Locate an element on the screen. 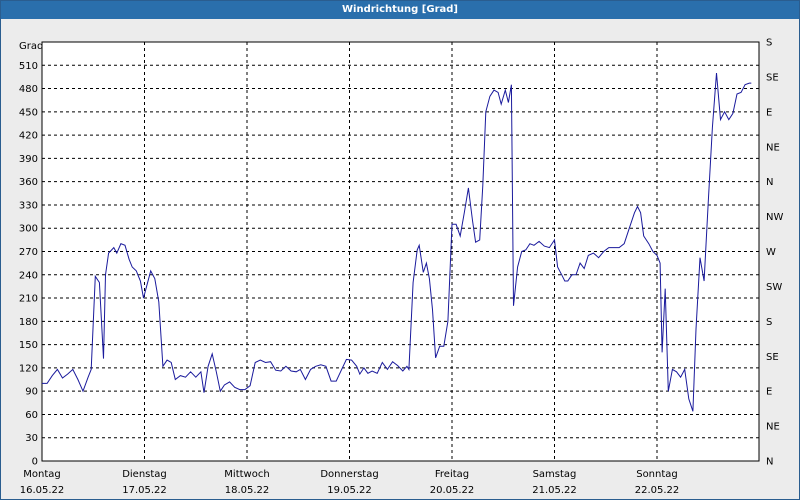  y-tick-label: 90 is located at coordinates (31, 392).